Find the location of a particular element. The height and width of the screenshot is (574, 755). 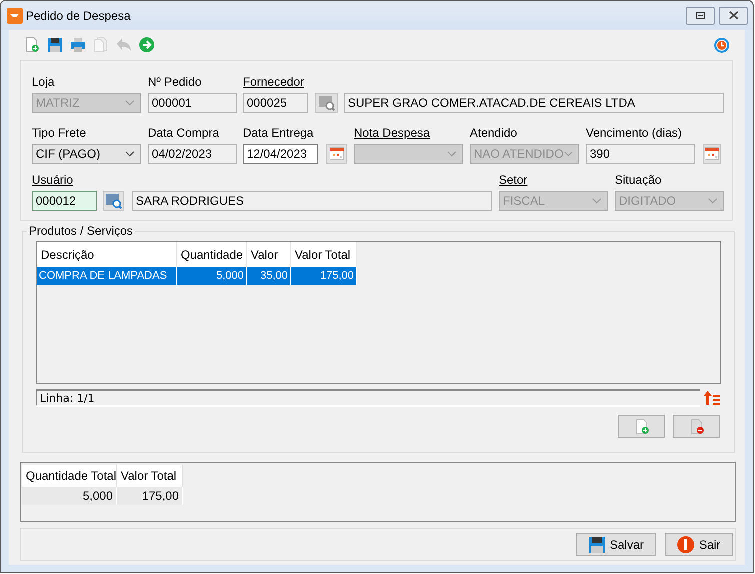

input-field: 000001 is located at coordinates (192, 103).